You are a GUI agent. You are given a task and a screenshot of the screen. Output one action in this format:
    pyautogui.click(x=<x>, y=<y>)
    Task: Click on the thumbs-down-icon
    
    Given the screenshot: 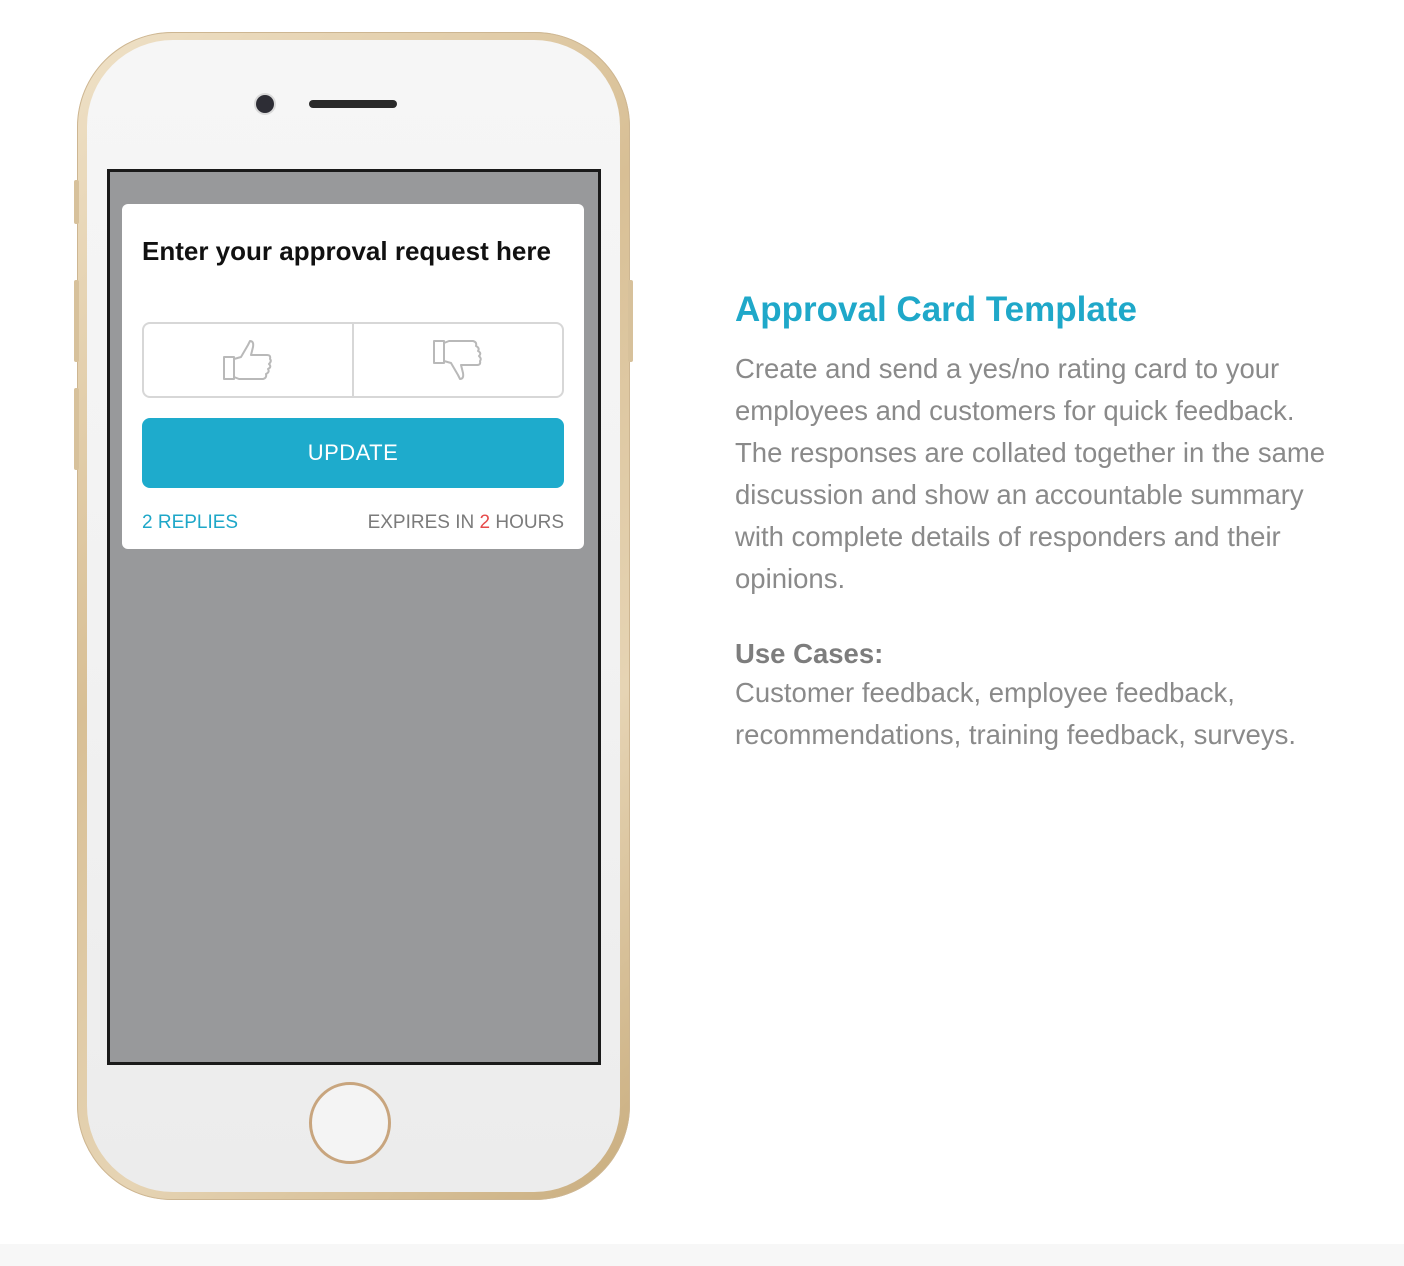 What is the action you would take?
    pyautogui.click(x=457, y=360)
    